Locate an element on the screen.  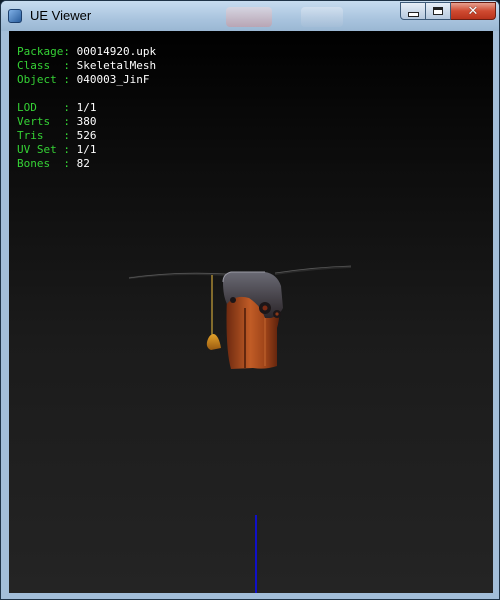
info-label: LOD : is located at coordinates (43, 107).